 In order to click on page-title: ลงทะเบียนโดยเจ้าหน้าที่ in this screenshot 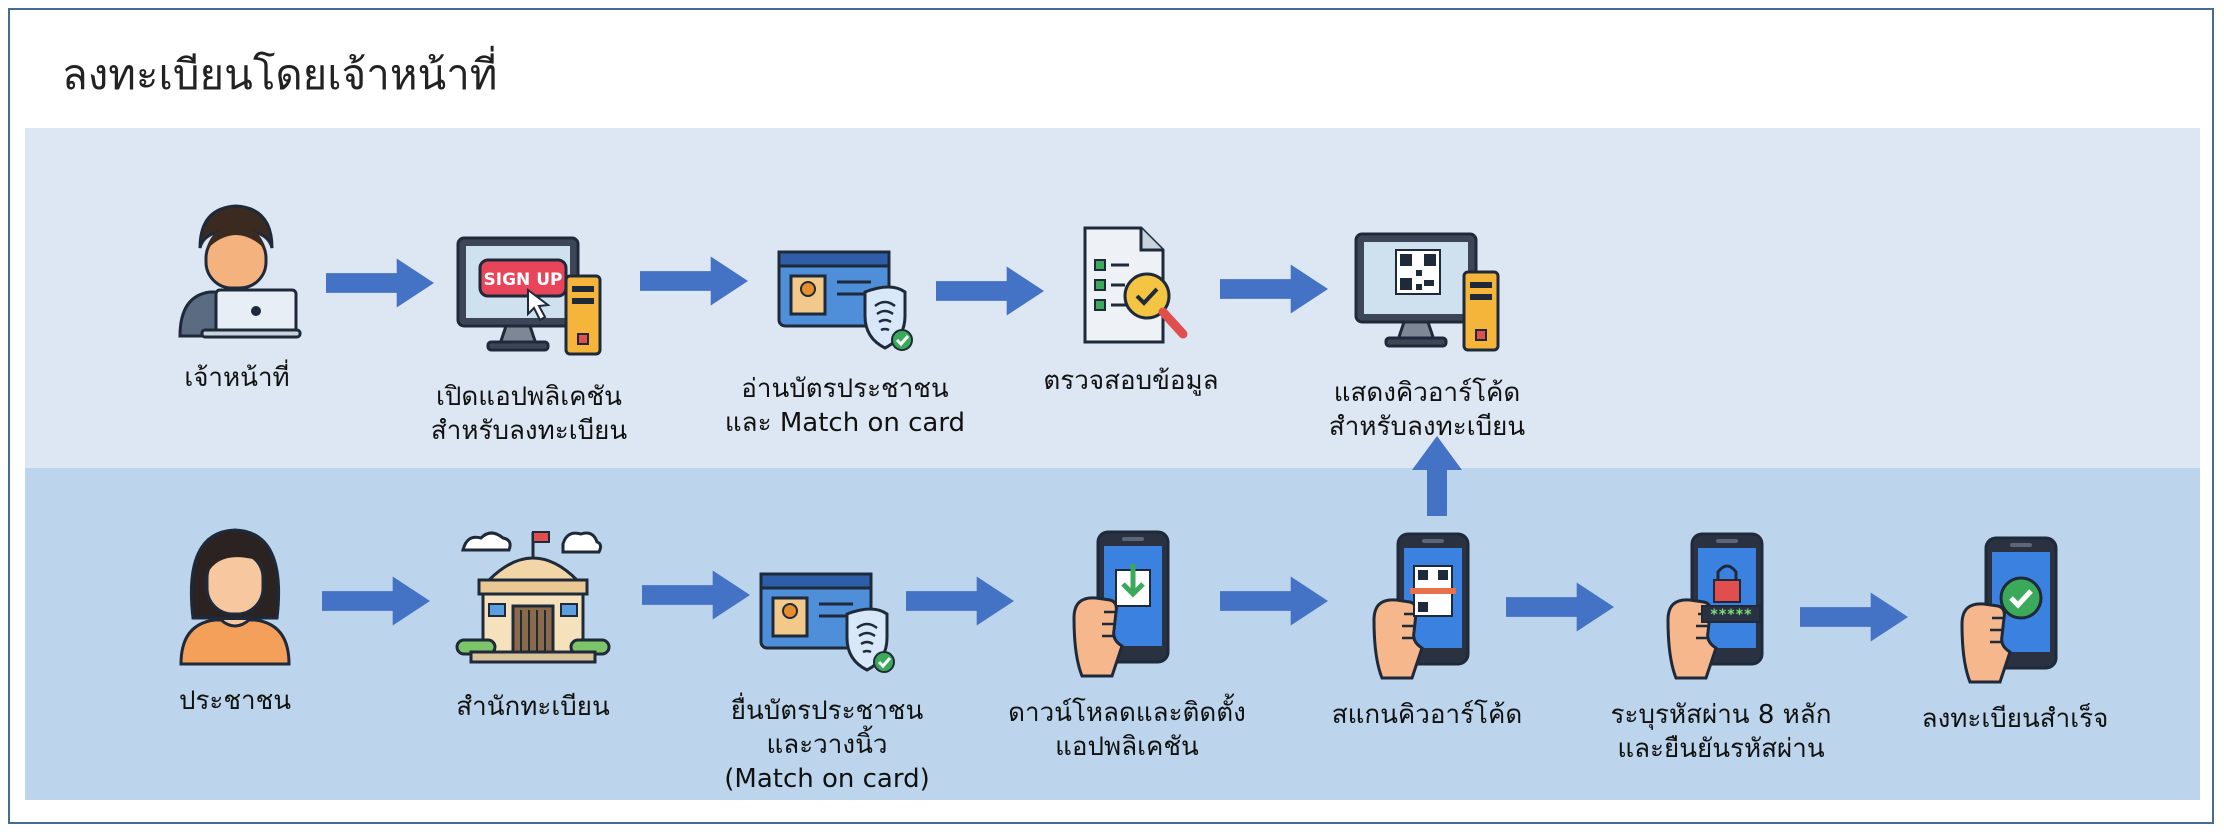, I will do `click(280, 74)`.